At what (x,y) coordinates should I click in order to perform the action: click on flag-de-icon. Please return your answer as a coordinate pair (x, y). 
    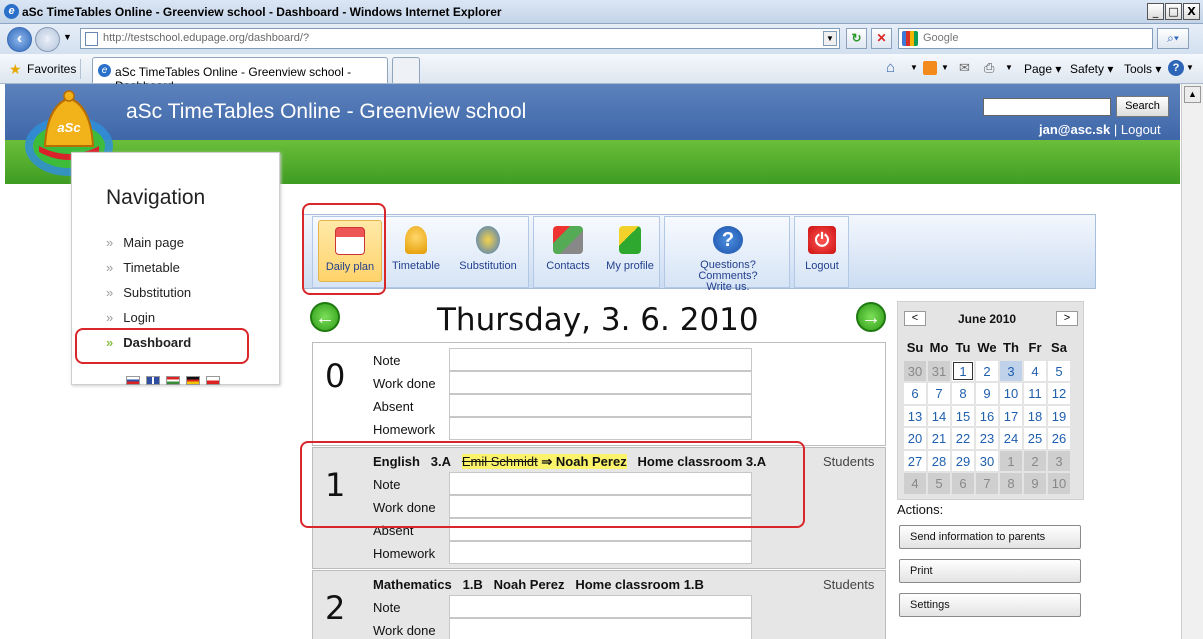
    Looking at the image, I should click on (193, 380).